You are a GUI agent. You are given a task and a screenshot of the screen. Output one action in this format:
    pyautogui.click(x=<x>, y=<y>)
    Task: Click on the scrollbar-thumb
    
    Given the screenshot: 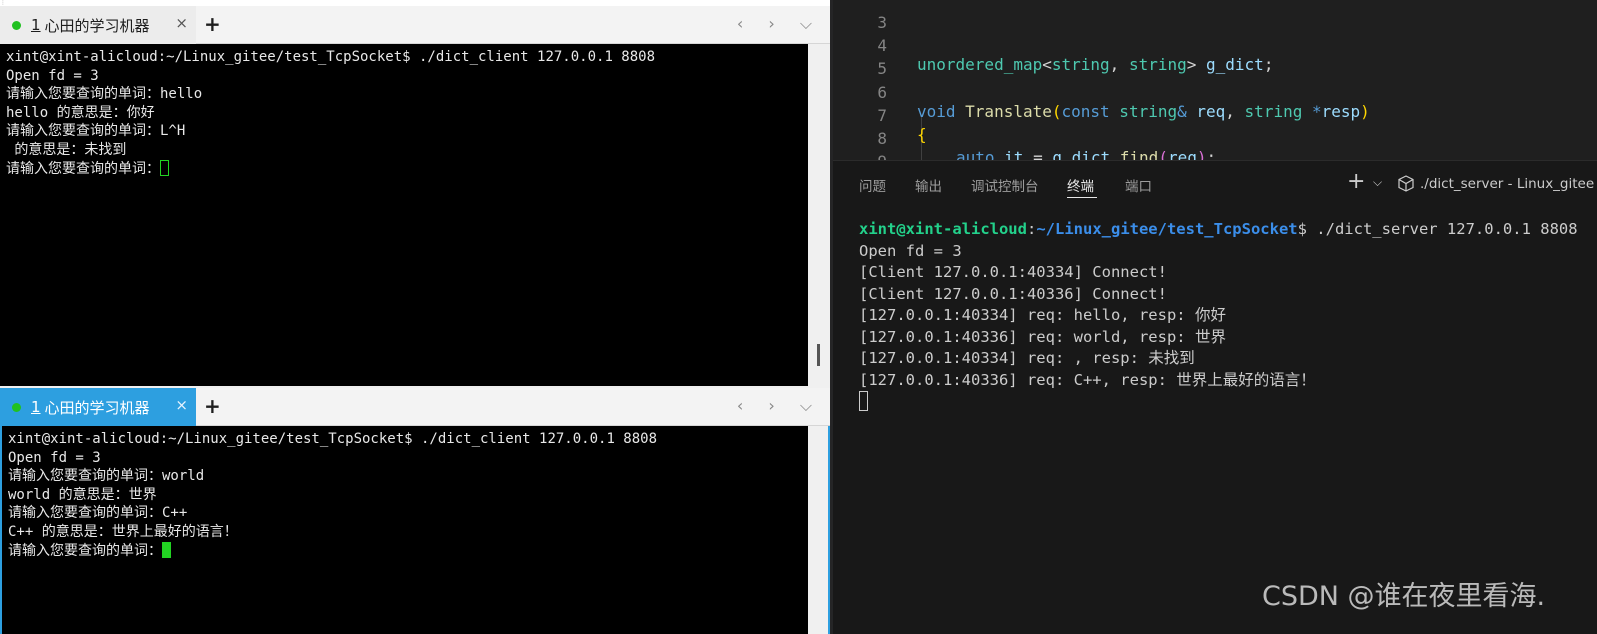 What is the action you would take?
    pyautogui.click(x=818, y=355)
    